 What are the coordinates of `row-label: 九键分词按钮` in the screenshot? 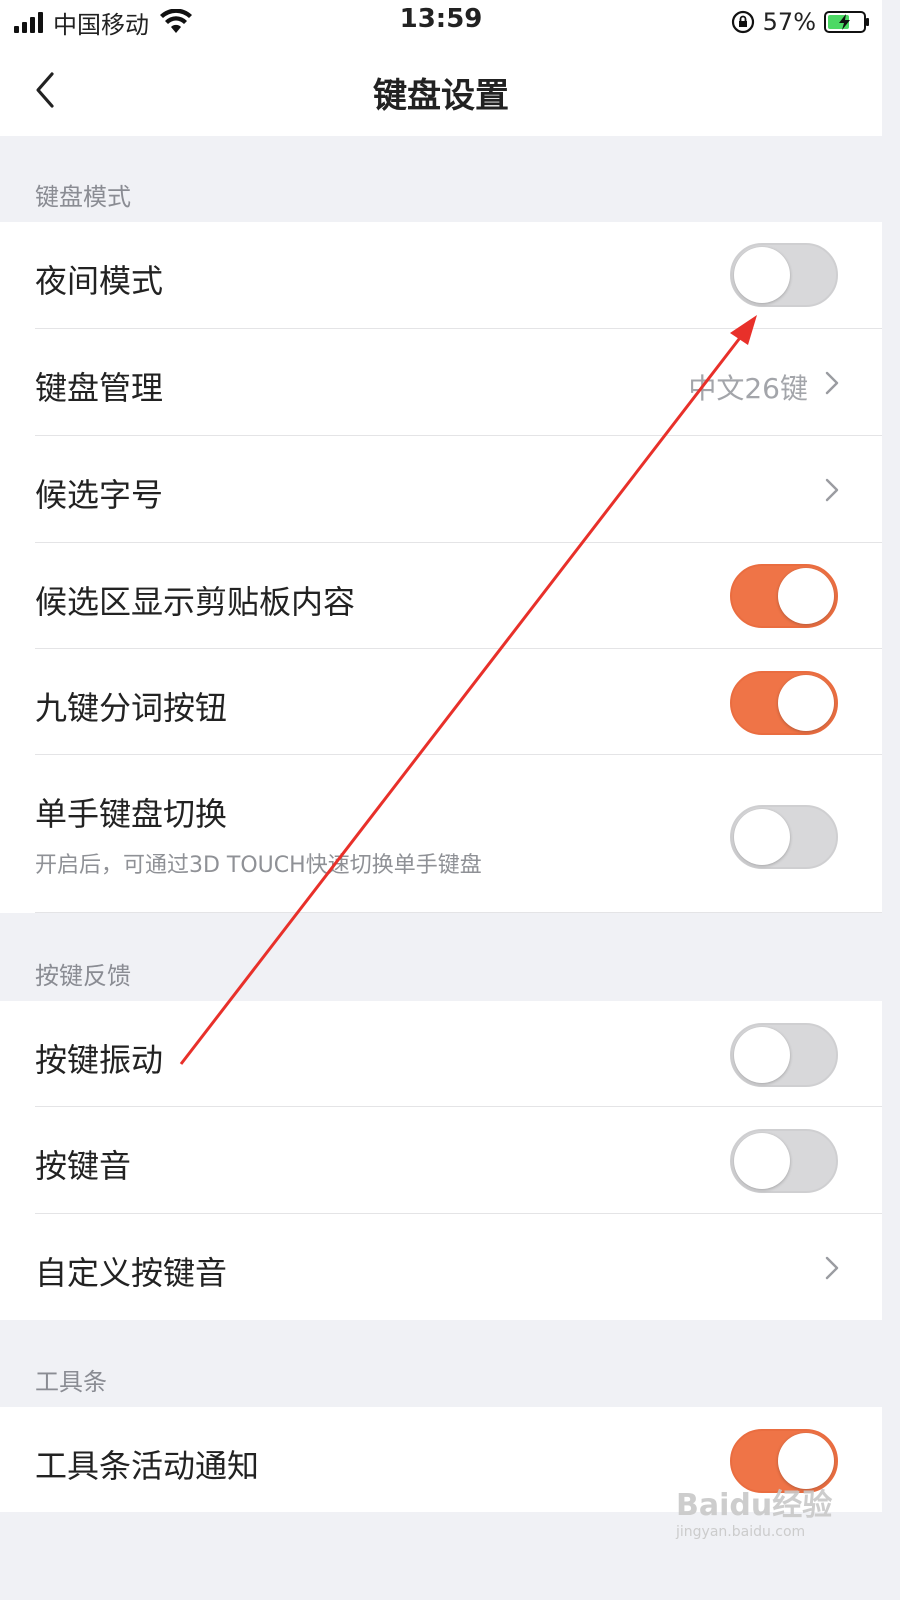 It's located at (131, 708).